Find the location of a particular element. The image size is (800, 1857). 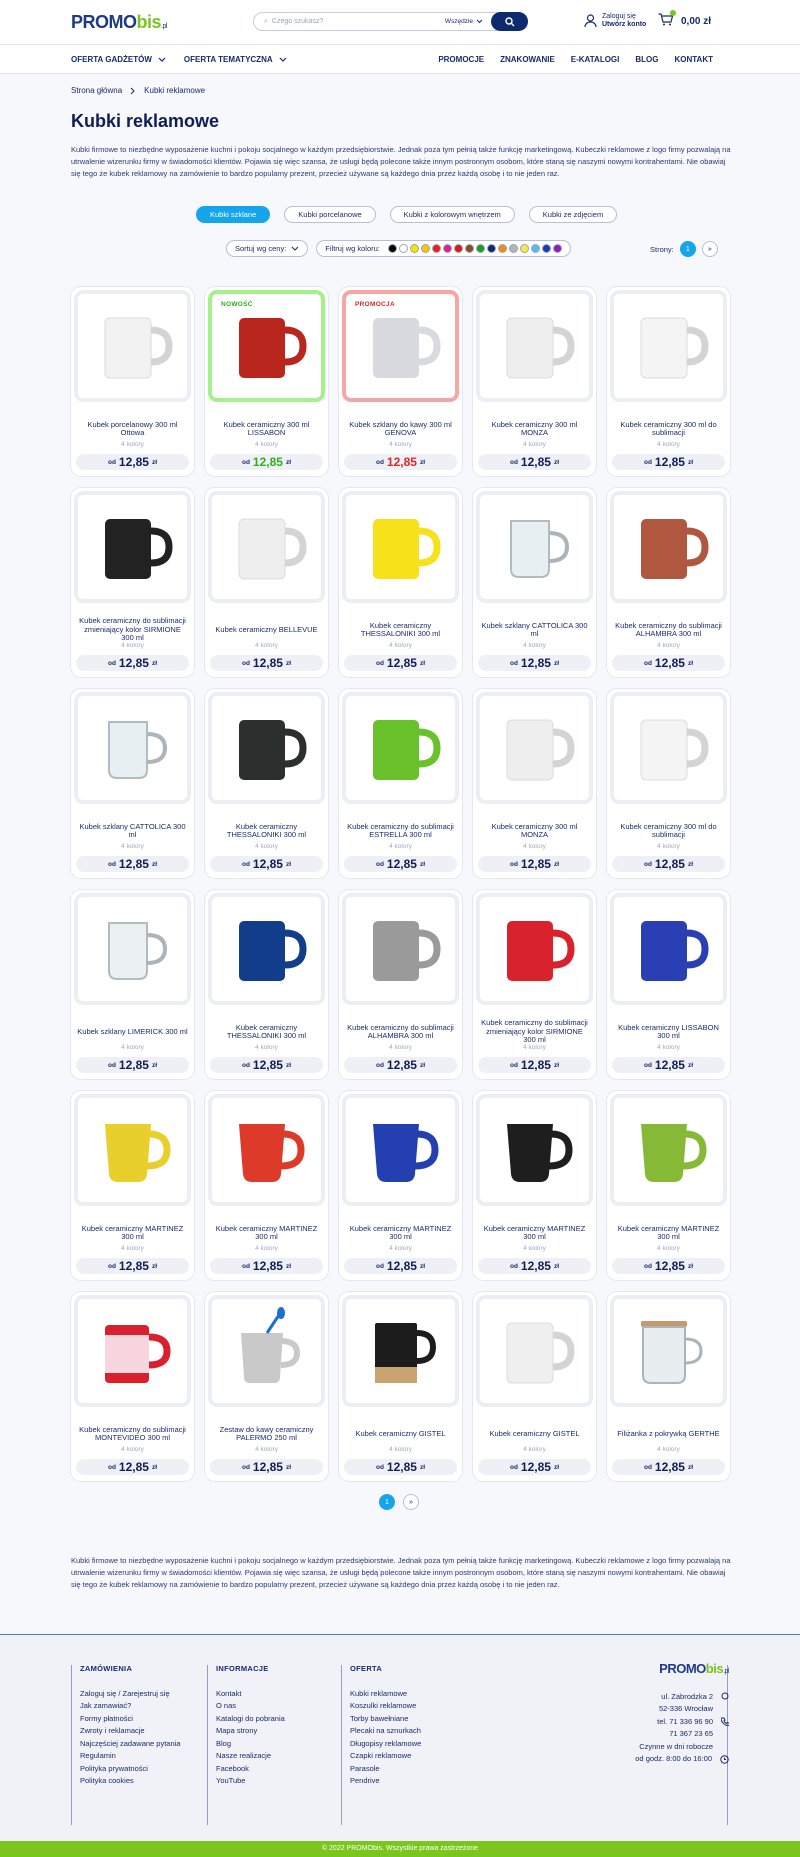

nav-blog: BLOG is located at coordinates (646, 59).